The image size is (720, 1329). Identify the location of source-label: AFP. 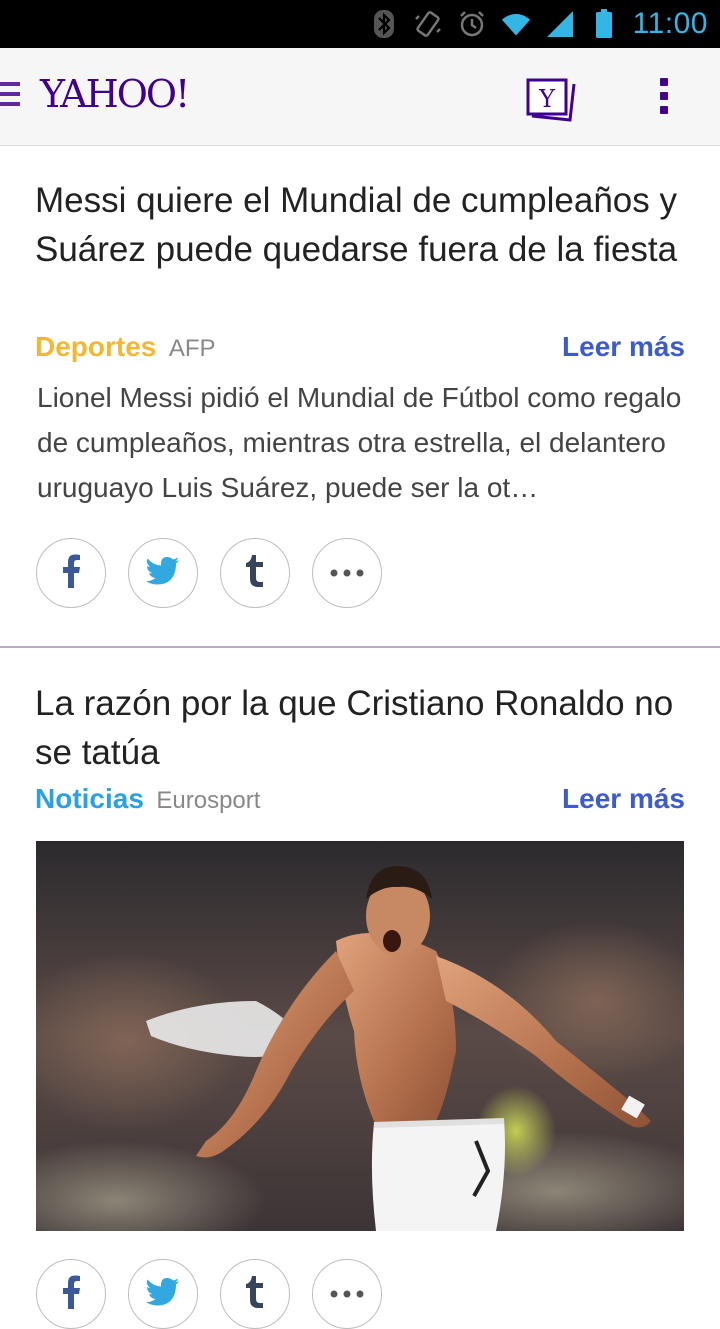
(192, 348).